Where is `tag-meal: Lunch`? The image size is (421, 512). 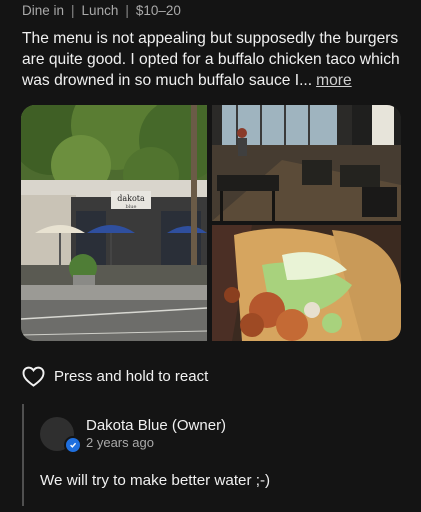
tag-meal: Lunch is located at coordinates (100, 10).